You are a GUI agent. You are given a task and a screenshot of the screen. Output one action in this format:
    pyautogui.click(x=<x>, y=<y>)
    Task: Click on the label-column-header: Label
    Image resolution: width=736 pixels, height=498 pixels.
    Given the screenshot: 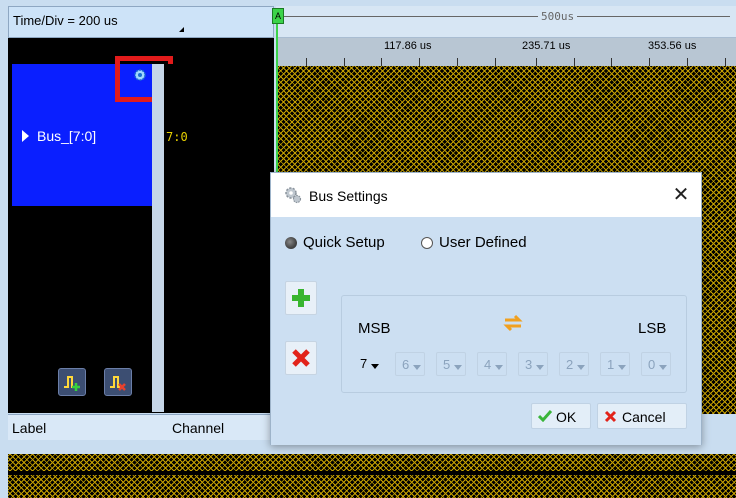 What is the action you would take?
    pyautogui.click(x=29, y=428)
    